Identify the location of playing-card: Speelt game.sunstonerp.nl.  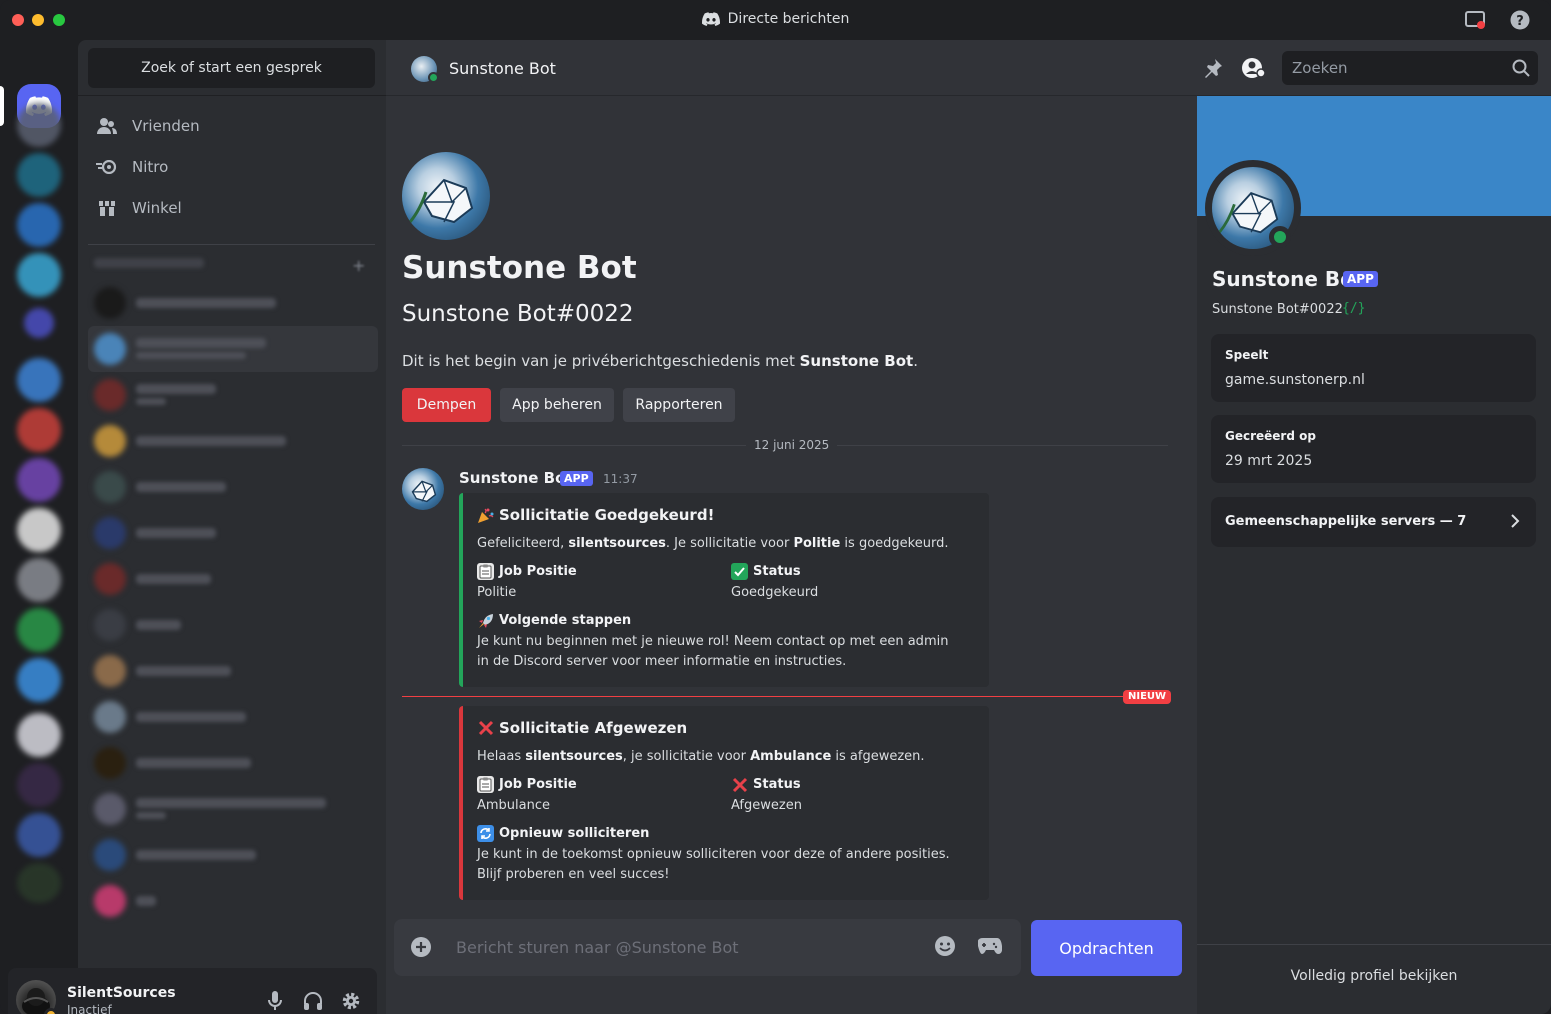
(1373, 368).